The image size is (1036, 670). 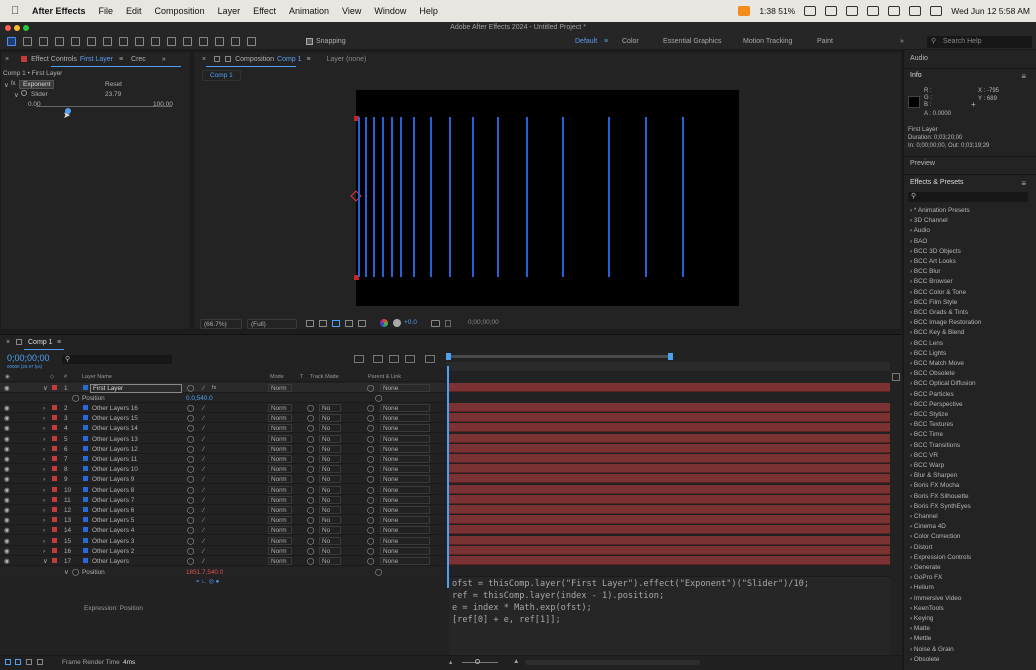 I want to click on effect-controls-tab: Effect Controls, so click(x=54, y=59).